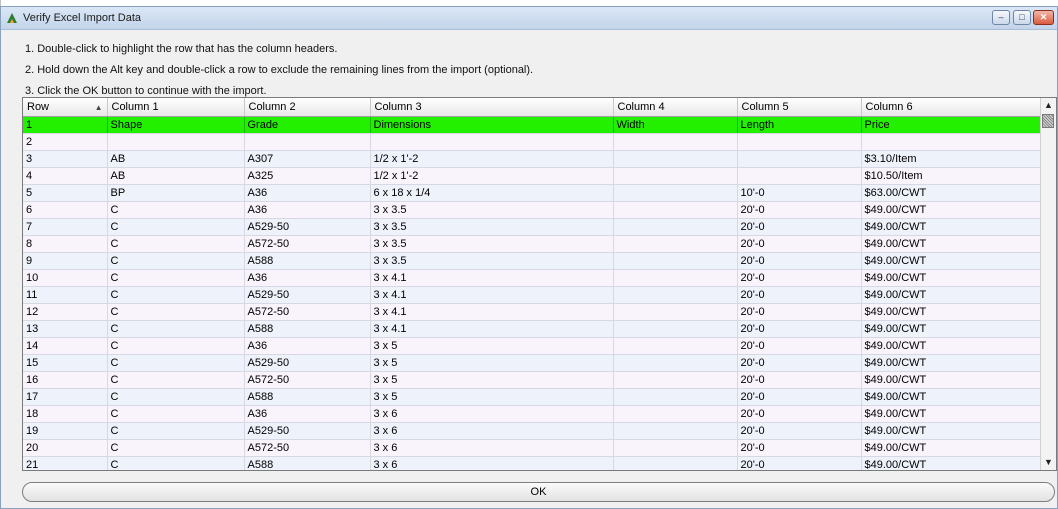 The width and height of the screenshot is (1058, 509). What do you see at coordinates (532, 312) in the screenshot?
I see `table-row: 12 C A572-50 3 x 4.1 20'-0 $49.00/CWT` at bounding box center [532, 312].